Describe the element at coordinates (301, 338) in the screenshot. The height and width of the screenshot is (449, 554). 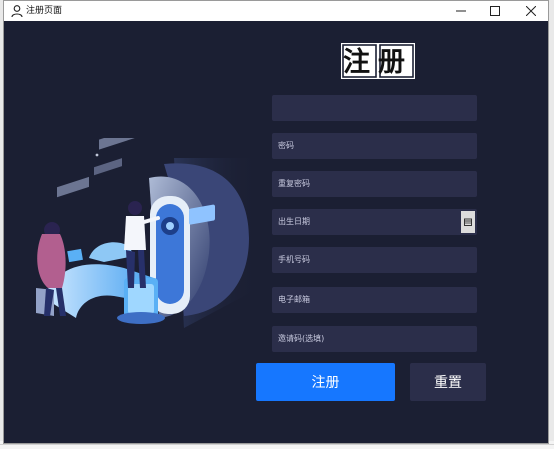
I see `invite-code-placeholder: 邀请码(选填)` at that location.